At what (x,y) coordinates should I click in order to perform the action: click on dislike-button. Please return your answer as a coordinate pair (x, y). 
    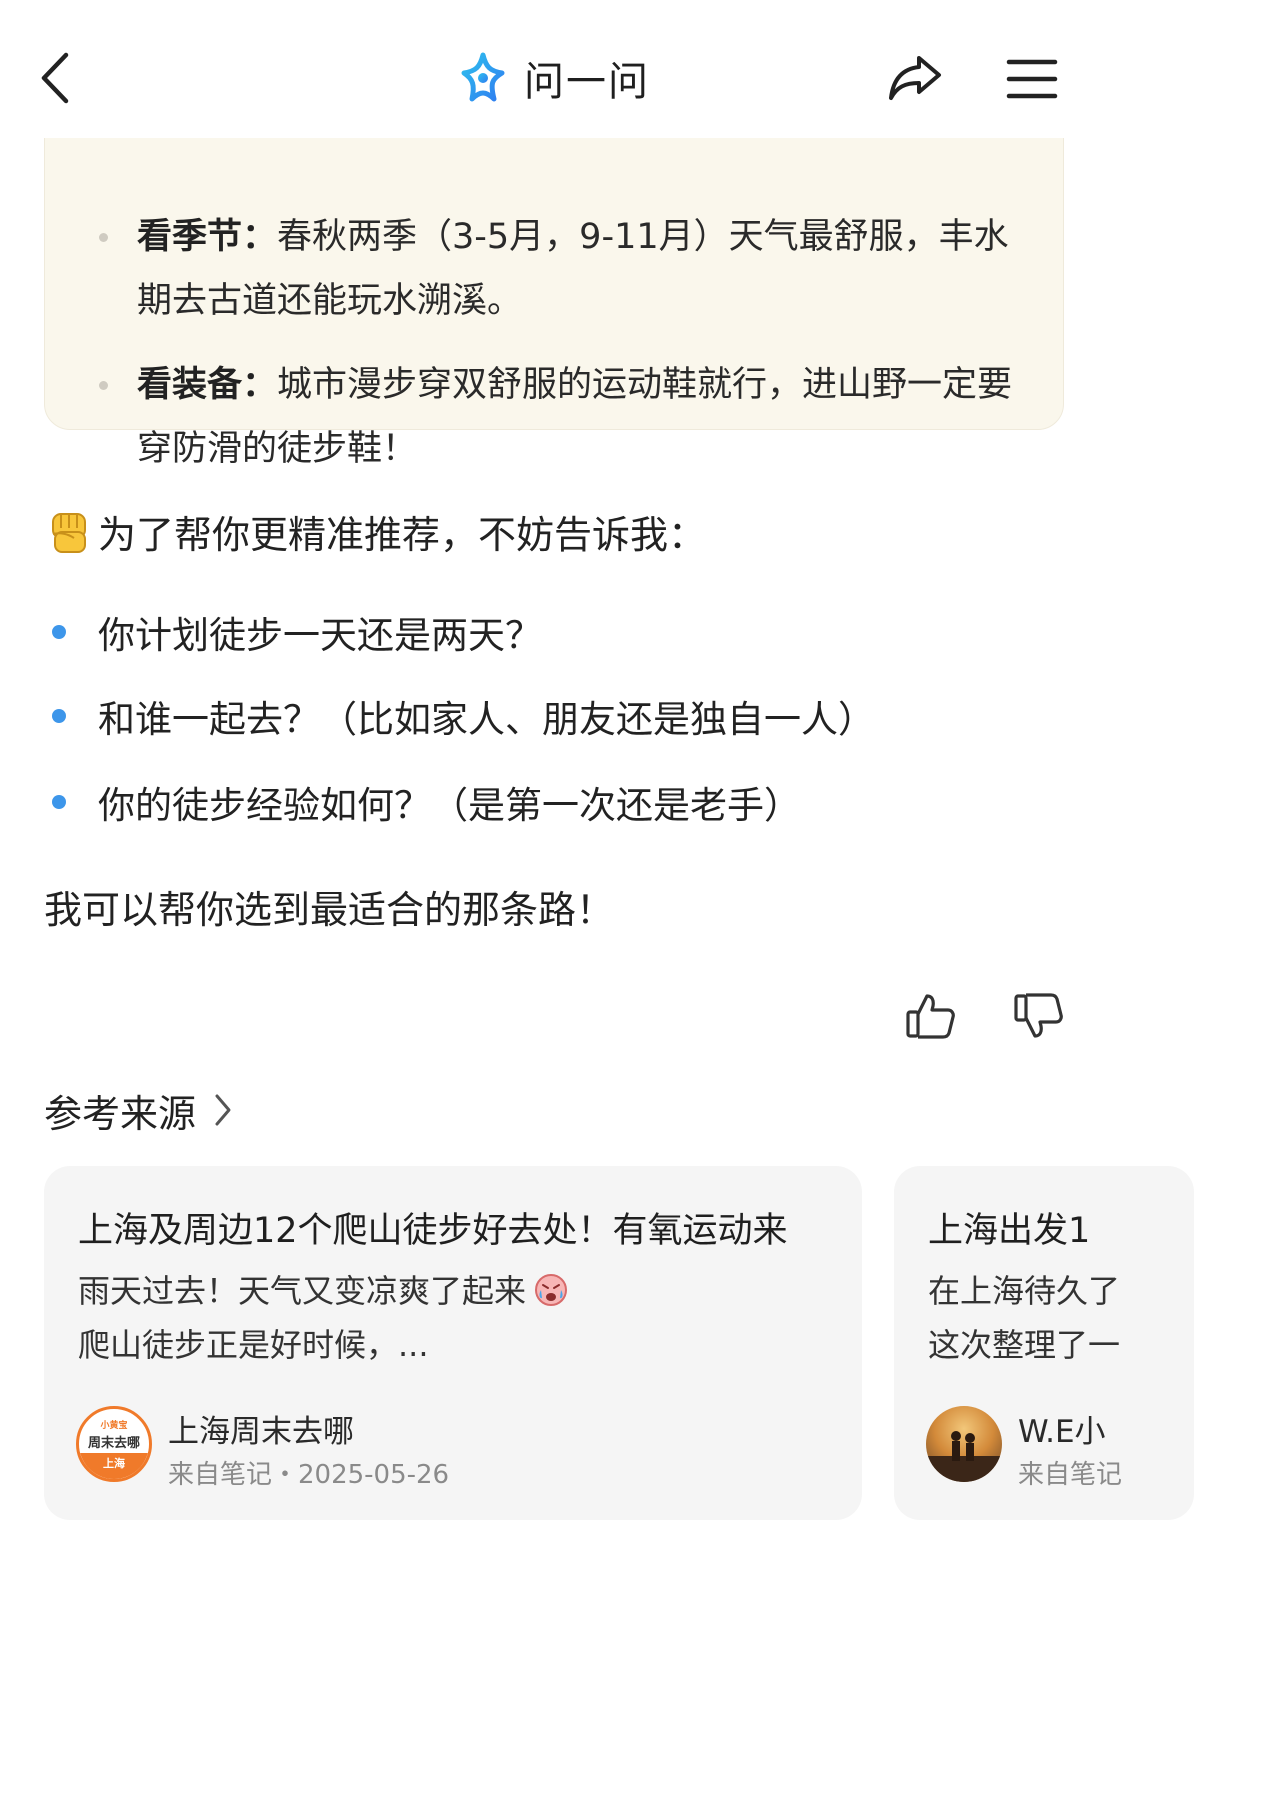
    Looking at the image, I should click on (1038, 1016).